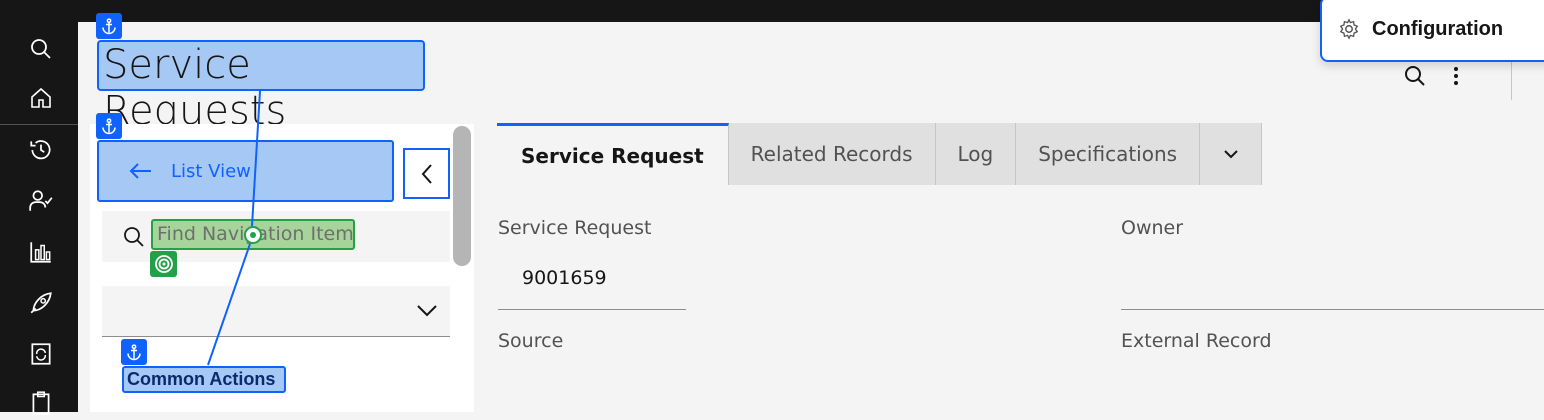 This screenshot has height=420, width=1544. I want to click on common-actions-heading: Common Actions, so click(204, 379).